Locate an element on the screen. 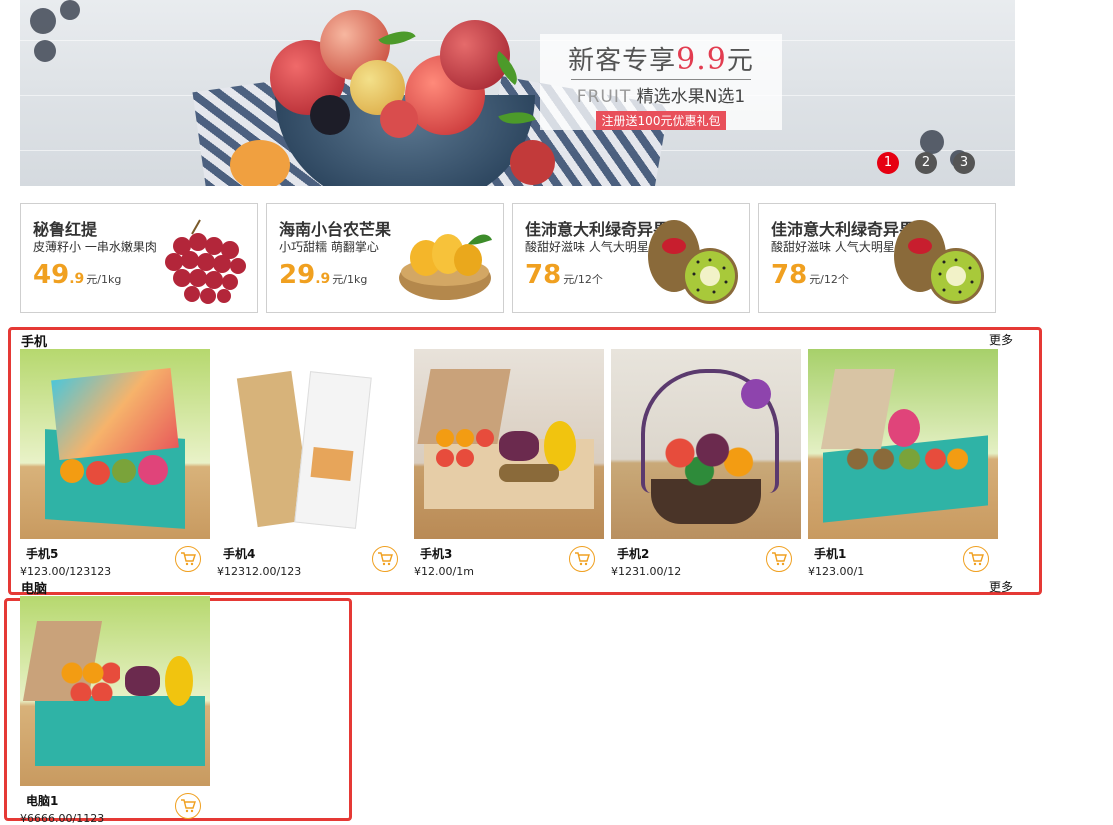  grapes-icon is located at coordinates (205, 261).